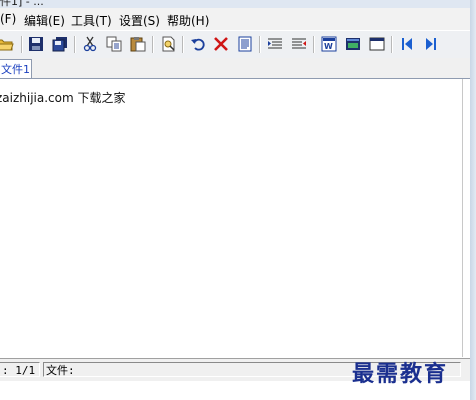 The image size is (476, 400). Describe the element at coordinates (473, 200) in the screenshot. I see `window-frame-right` at that location.